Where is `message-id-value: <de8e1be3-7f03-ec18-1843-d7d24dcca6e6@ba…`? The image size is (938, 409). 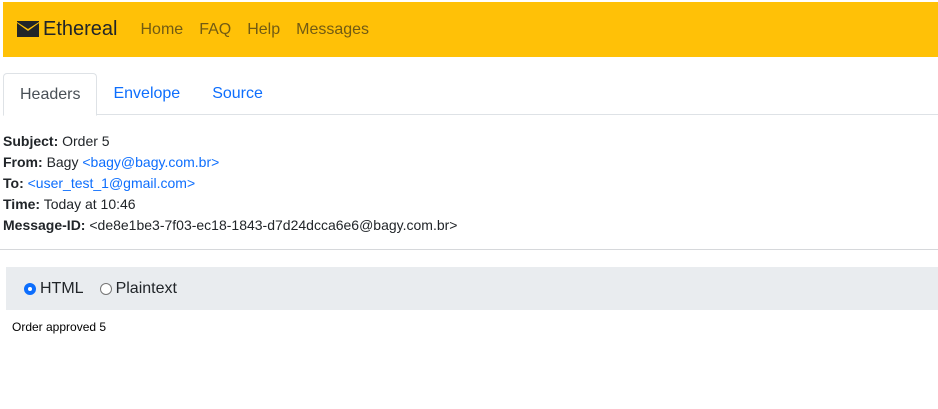 message-id-value: <de8e1be3-7f03-ec18-1843-d7d24dcca6e6@ba… is located at coordinates (273, 225).